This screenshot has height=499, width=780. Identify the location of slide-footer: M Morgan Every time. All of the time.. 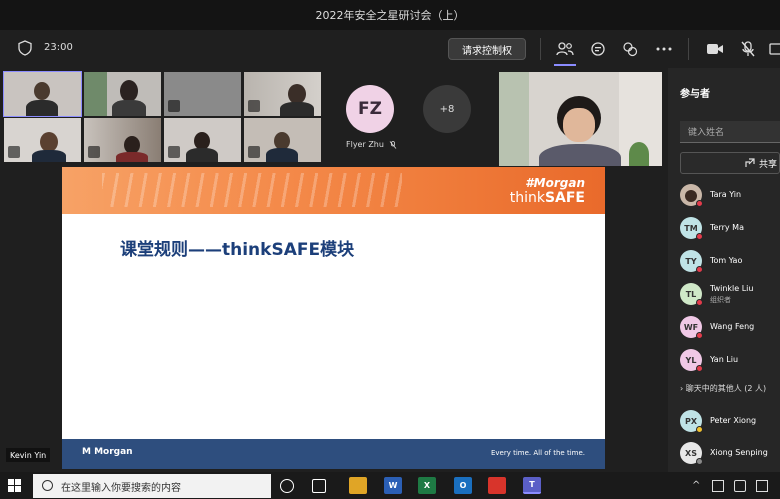
(333, 454).